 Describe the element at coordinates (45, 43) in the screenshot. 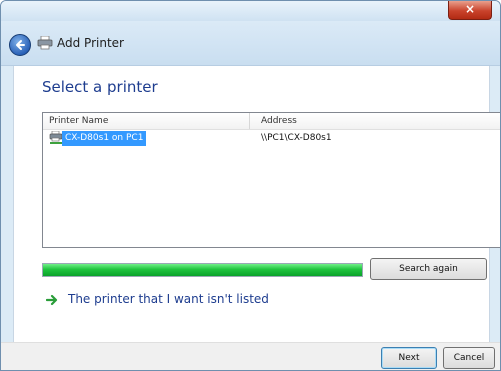

I see `printer-icon` at that location.